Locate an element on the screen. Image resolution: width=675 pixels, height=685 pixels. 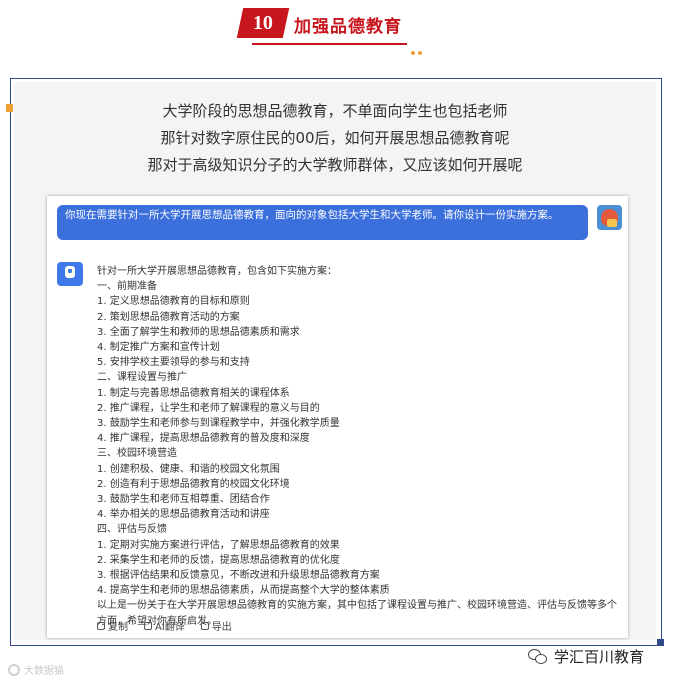
export-button: 导出 is located at coordinates (216, 625).